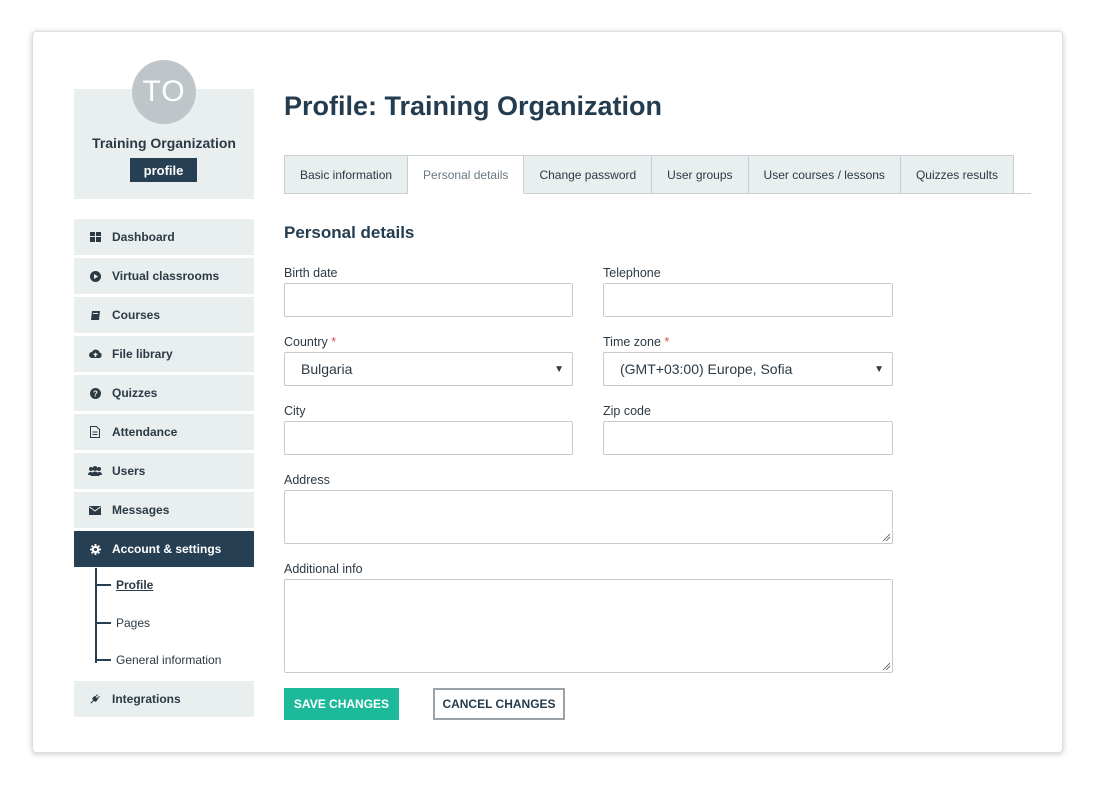 Image resolution: width=1095 pixels, height=789 pixels. I want to click on country-label: Country *, so click(310, 342).